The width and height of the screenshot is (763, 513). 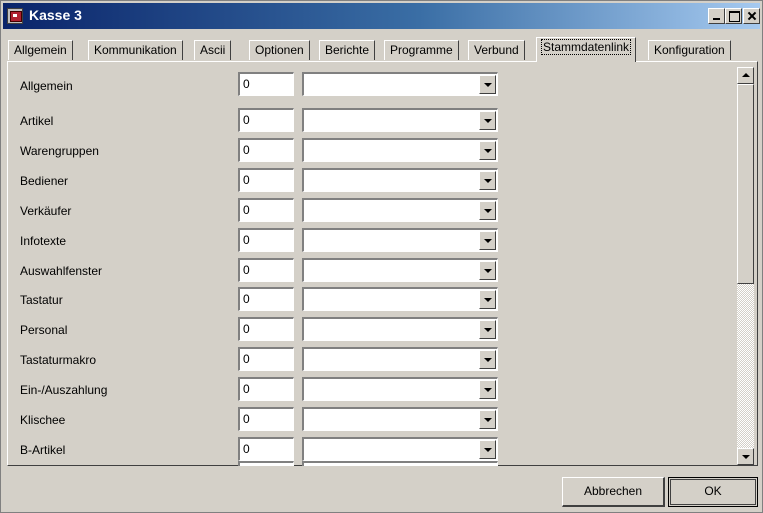 What do you see at coordinates (745, 184) in the screenshot?
I see `scroll-thumb` at bounding box center [745, 184].